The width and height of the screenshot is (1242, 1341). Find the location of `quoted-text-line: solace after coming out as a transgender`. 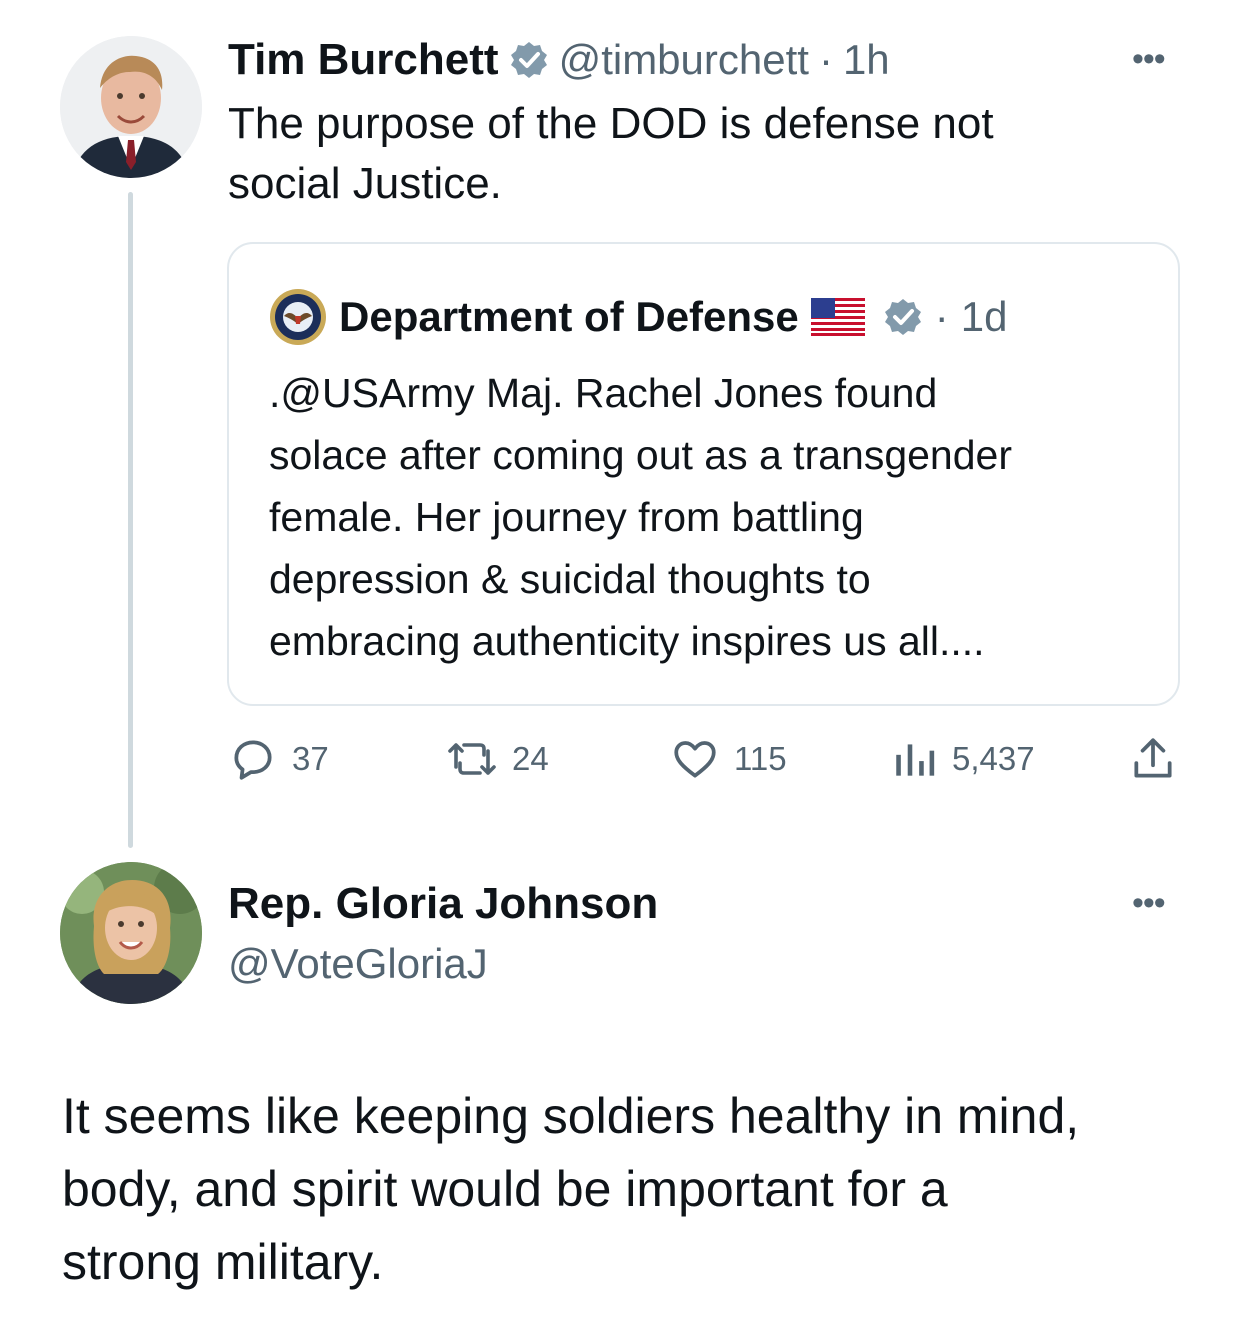

quoted-text-line: solace after coming out as a transgender is located at coordinates (640, 455).